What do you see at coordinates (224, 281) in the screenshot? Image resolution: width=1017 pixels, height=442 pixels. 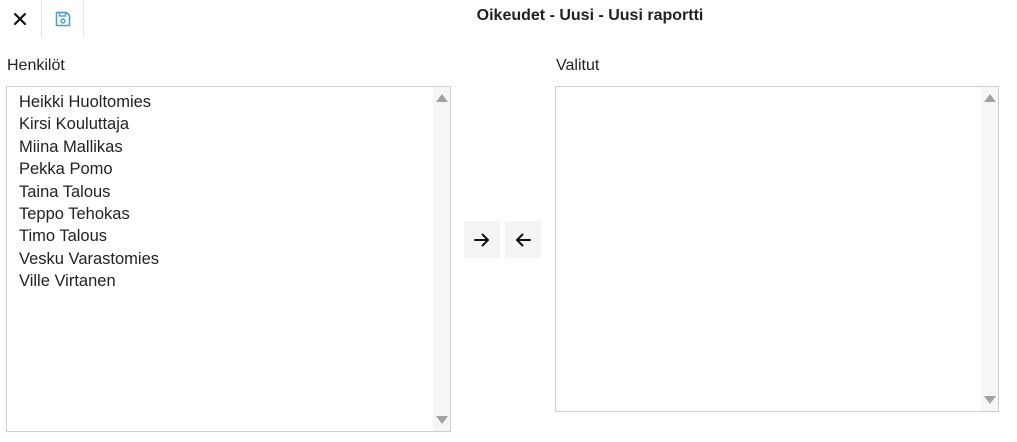 I see `list-item: Ville Virtanen` at bounding box center [224, 281].